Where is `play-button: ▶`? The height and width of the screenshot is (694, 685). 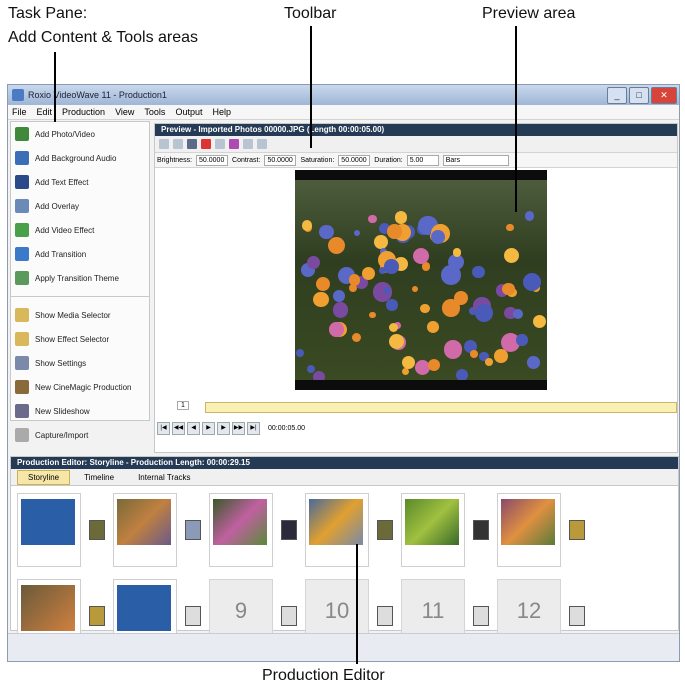 play-button: ▶ is located at coordinates (208, 428).